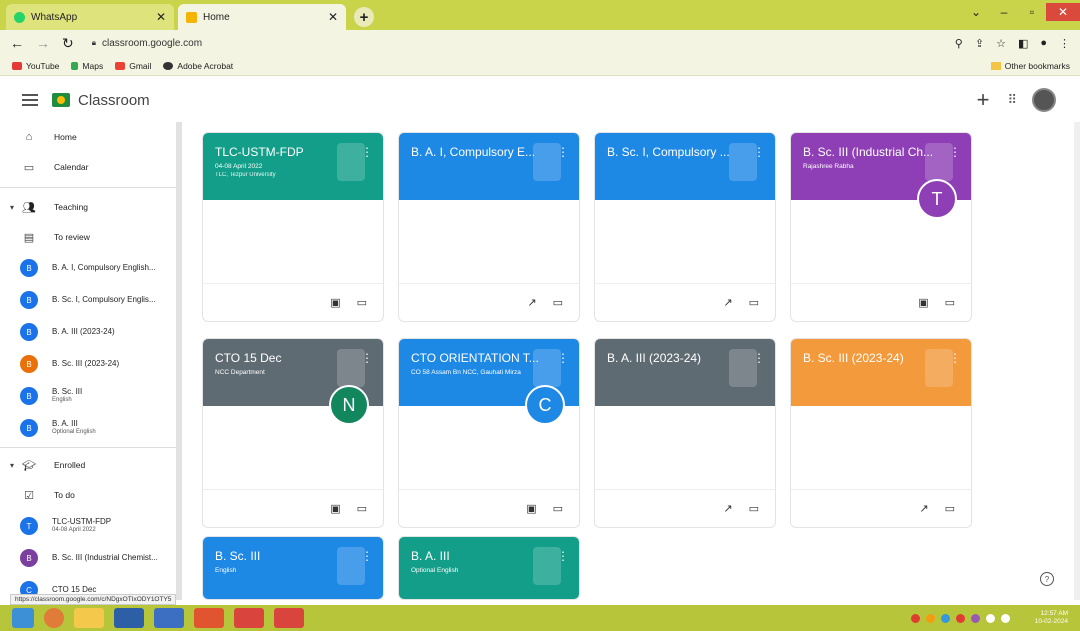  I want to click on reload-icon: ↻, so click(68, 43).